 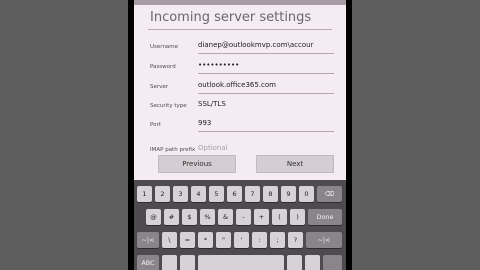 I want to click on key-double-quote: ", so click(x=223, y=240).